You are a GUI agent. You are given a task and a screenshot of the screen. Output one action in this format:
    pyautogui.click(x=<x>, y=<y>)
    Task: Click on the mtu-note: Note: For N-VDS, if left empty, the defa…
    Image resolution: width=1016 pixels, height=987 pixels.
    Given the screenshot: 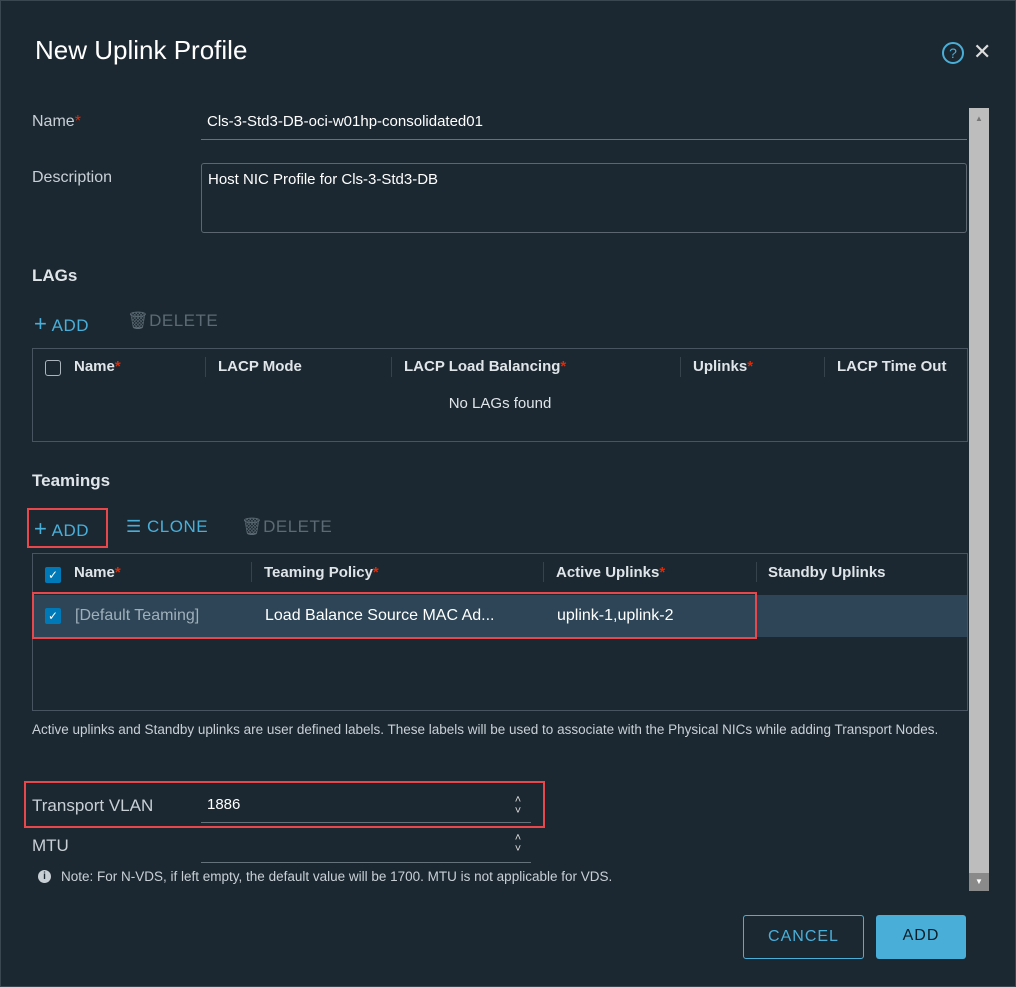 What is the action you would take?
    pyautogui.click(x=337, y=876)
    